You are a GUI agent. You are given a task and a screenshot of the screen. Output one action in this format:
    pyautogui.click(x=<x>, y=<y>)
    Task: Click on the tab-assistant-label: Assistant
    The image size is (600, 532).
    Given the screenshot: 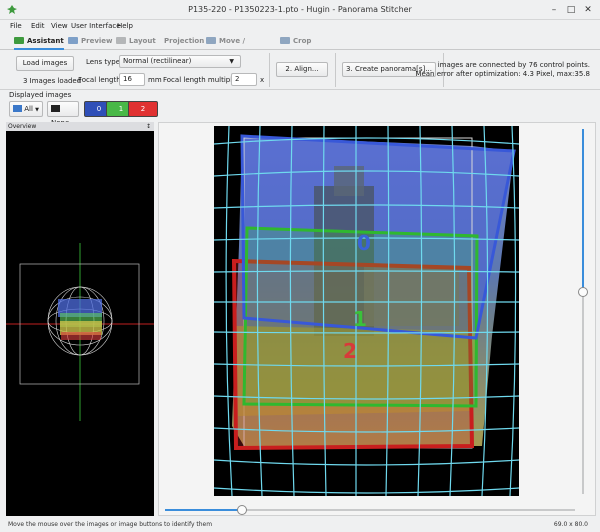 What is the action you would take?
    pyautogui.click(x=45, y=41)
    